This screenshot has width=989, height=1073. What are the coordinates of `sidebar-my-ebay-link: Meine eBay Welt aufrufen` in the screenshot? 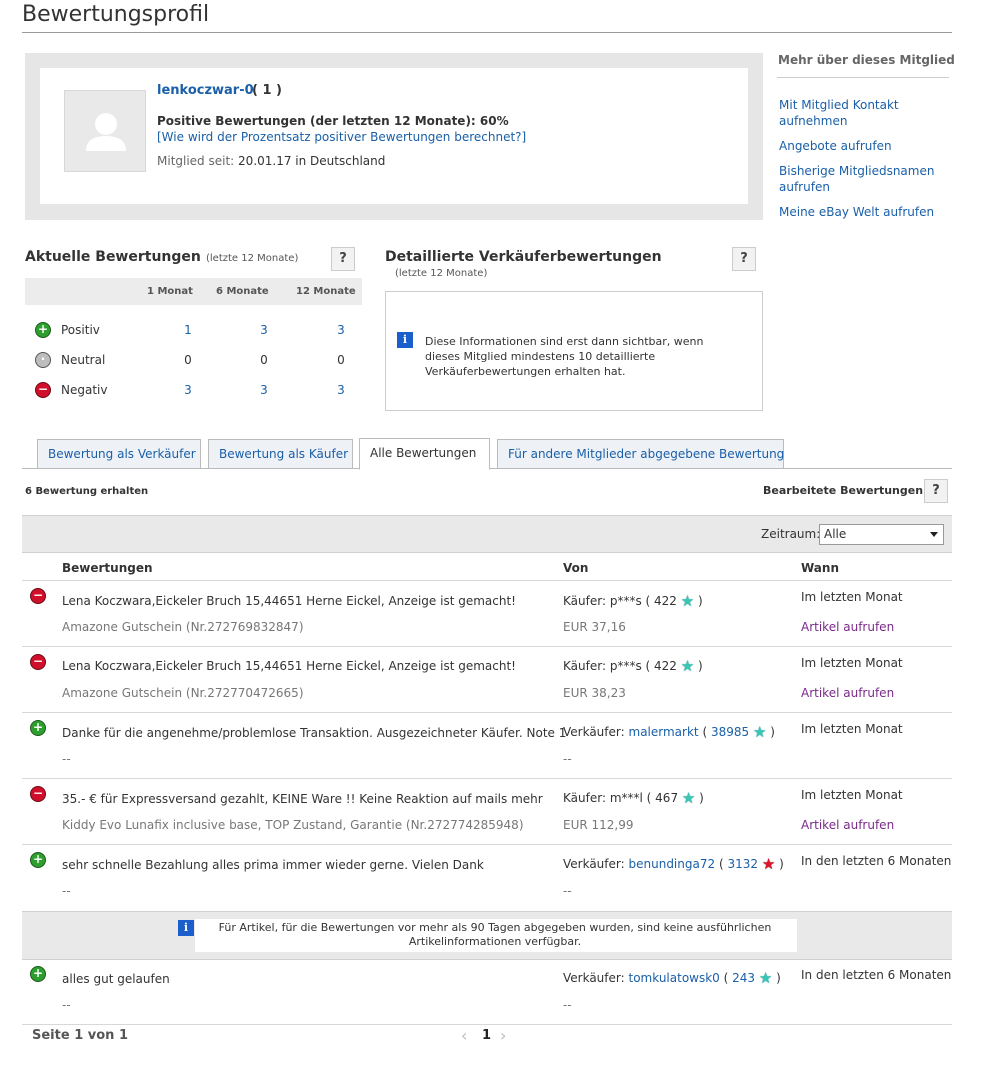 It's located at (861, 212).